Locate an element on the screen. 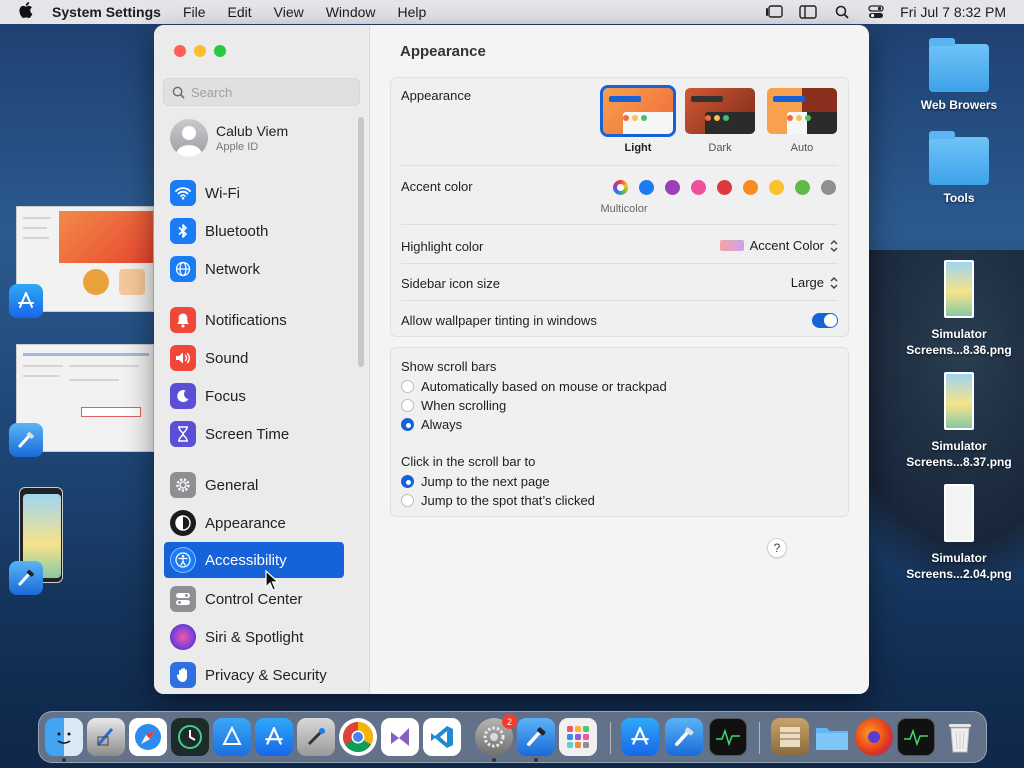 Image resolution: width=1024 pixels, height=768 pixels. close-button is located at coordinates (180, 51).